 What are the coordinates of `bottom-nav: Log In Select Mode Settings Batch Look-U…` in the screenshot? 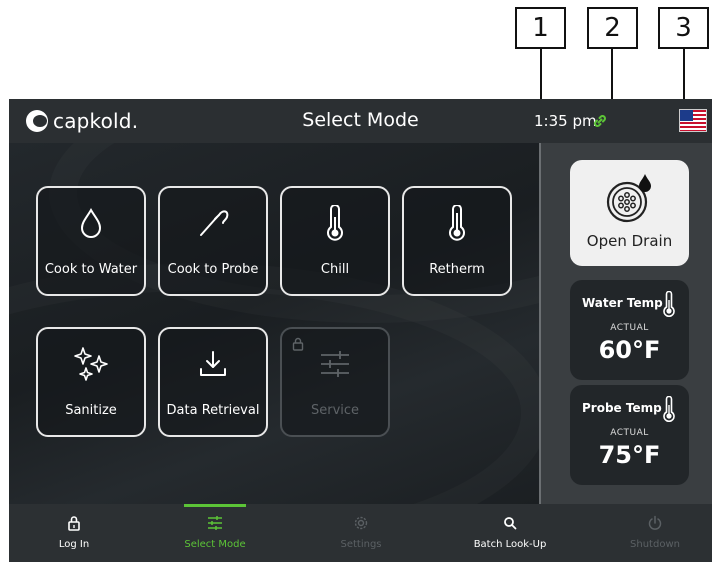 It's located at (360, 533).